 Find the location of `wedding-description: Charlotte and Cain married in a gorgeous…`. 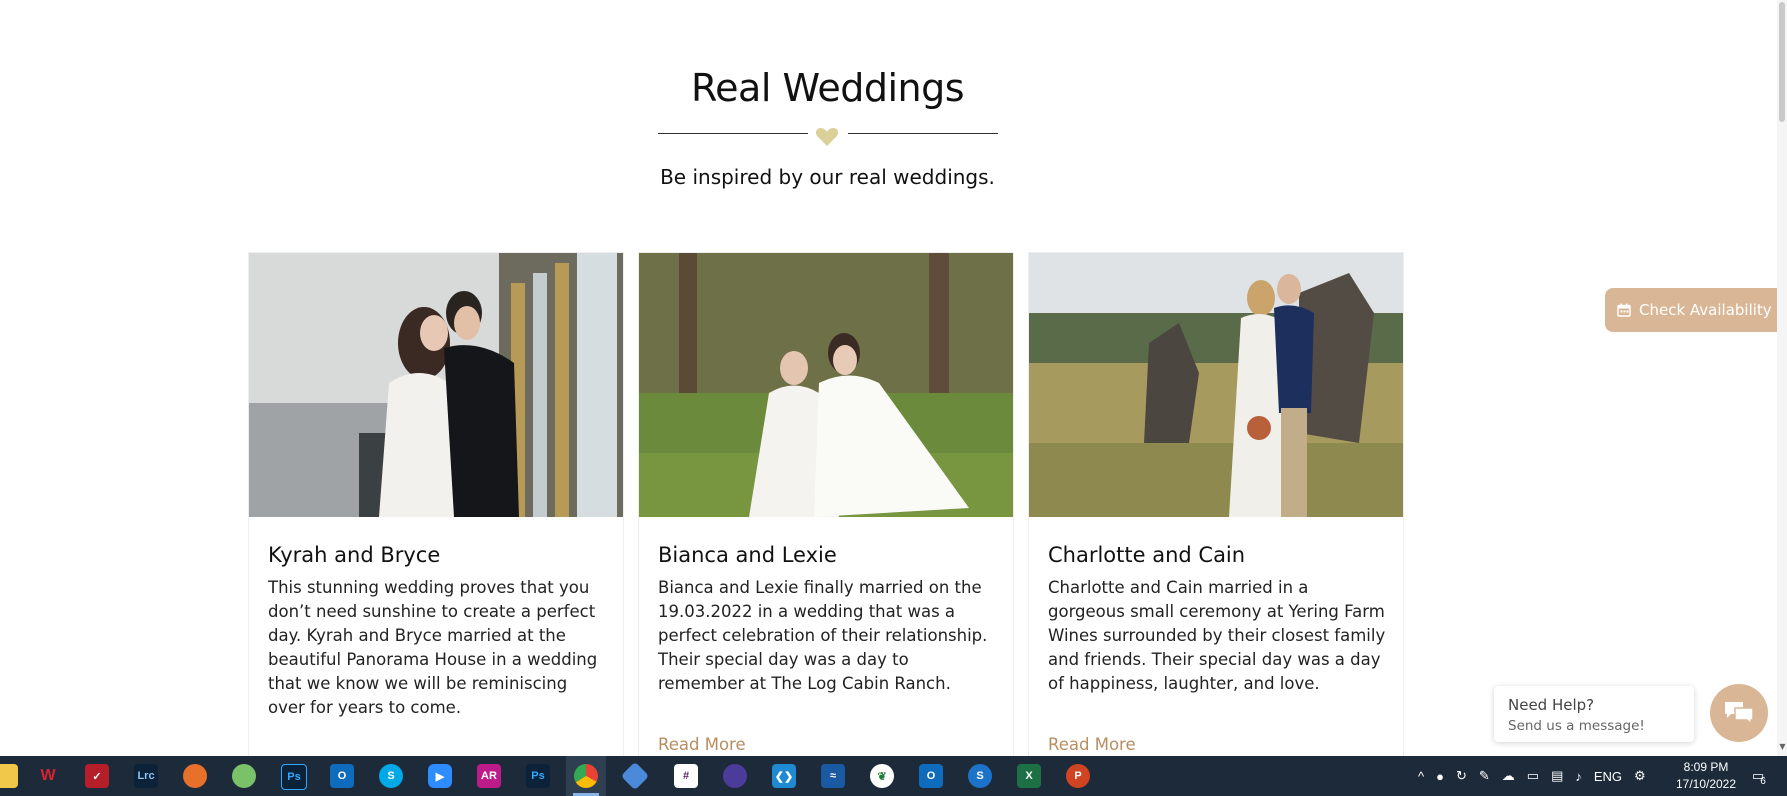

wedding-description: Charlotte and Cain married in a gorgeous… is located at coordinates (1217, 635).